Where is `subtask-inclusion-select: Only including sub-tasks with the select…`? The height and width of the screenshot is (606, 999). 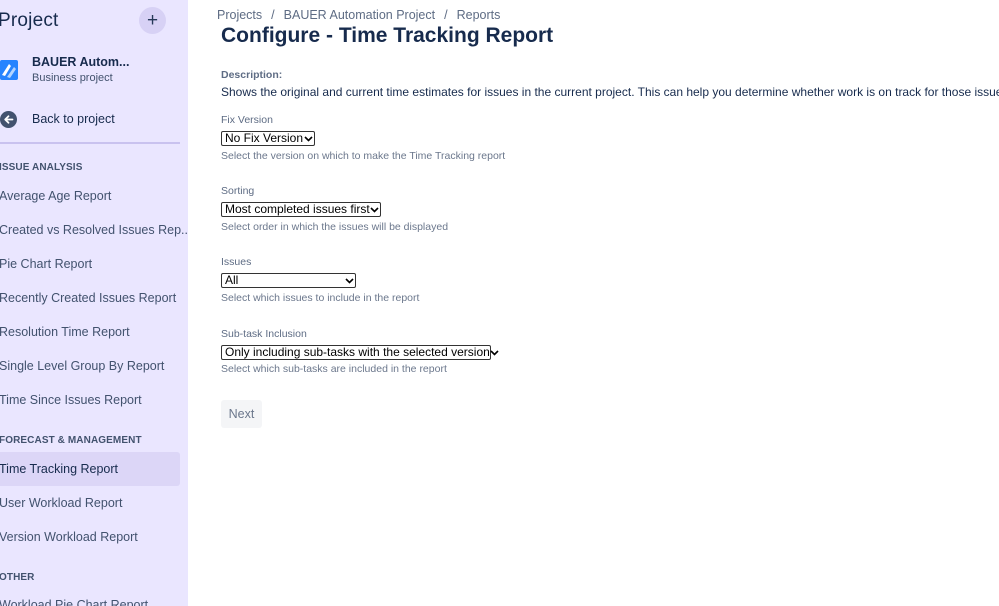 subtask-inclusion-select: Only including sub-tasks with the select… is located at coordinates (360, 352).